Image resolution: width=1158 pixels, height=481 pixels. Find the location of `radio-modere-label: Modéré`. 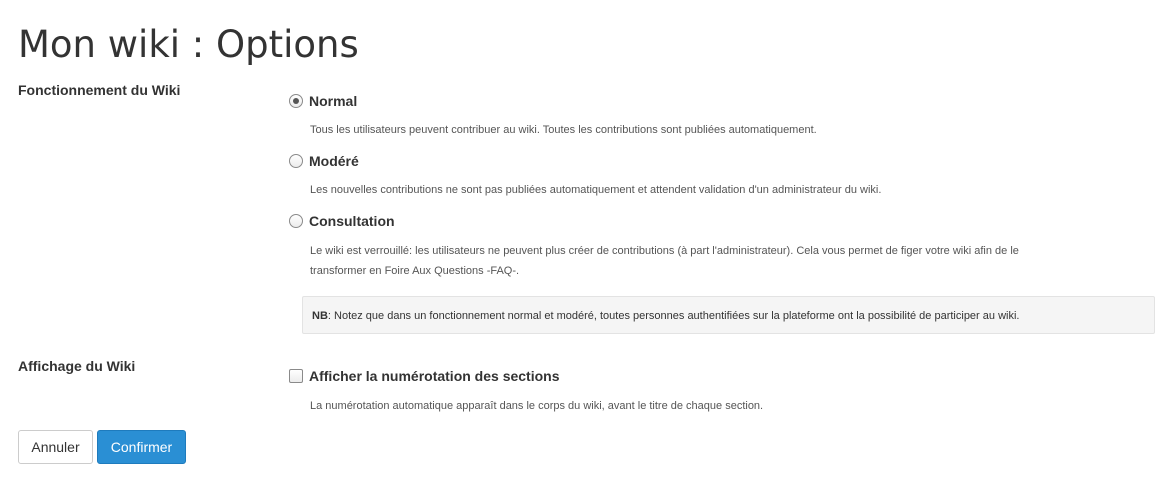

radio-modere-label: Modéré is located at coordinates (334, 161).